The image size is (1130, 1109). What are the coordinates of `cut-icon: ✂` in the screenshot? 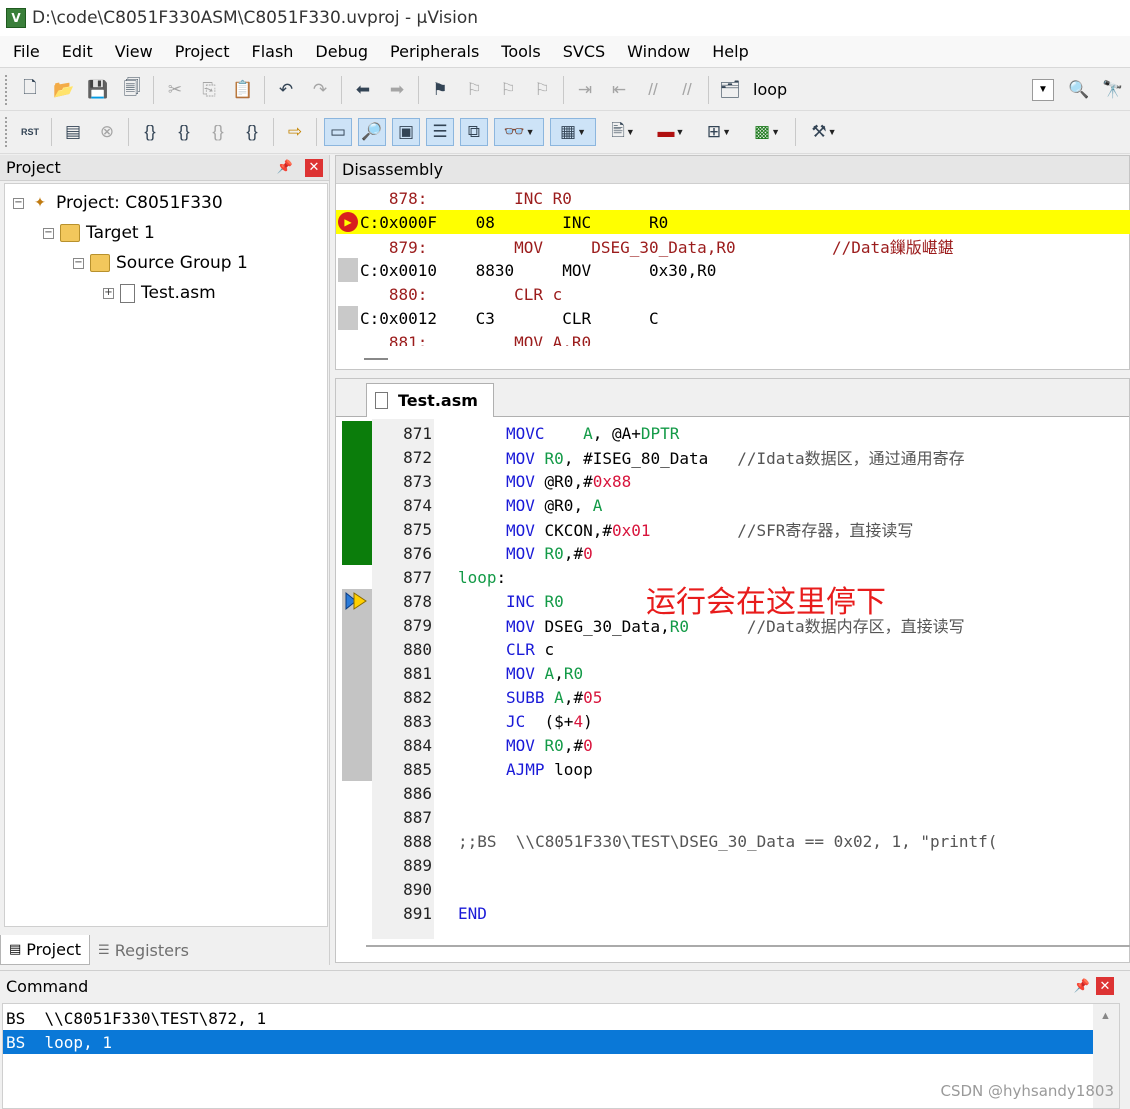 It's located at (175, 90).